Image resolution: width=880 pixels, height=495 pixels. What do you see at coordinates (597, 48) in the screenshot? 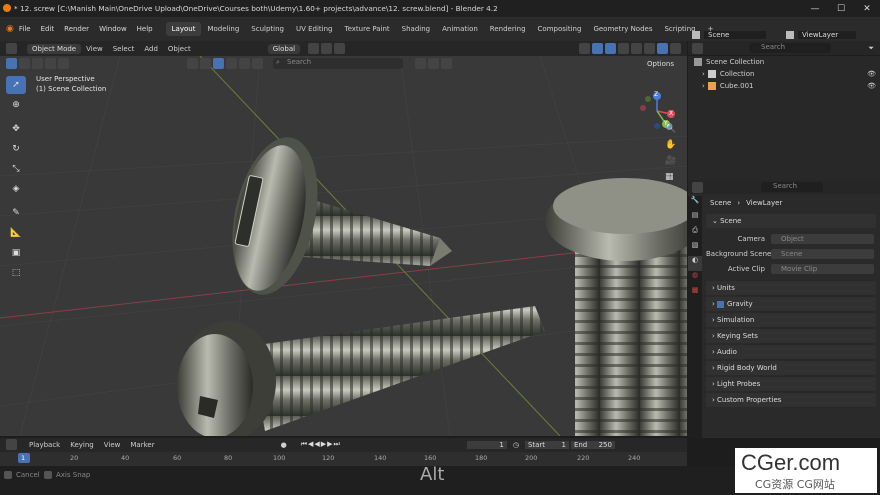
I see `gizmo-toggle-icon` at bounding box center [597, 48].